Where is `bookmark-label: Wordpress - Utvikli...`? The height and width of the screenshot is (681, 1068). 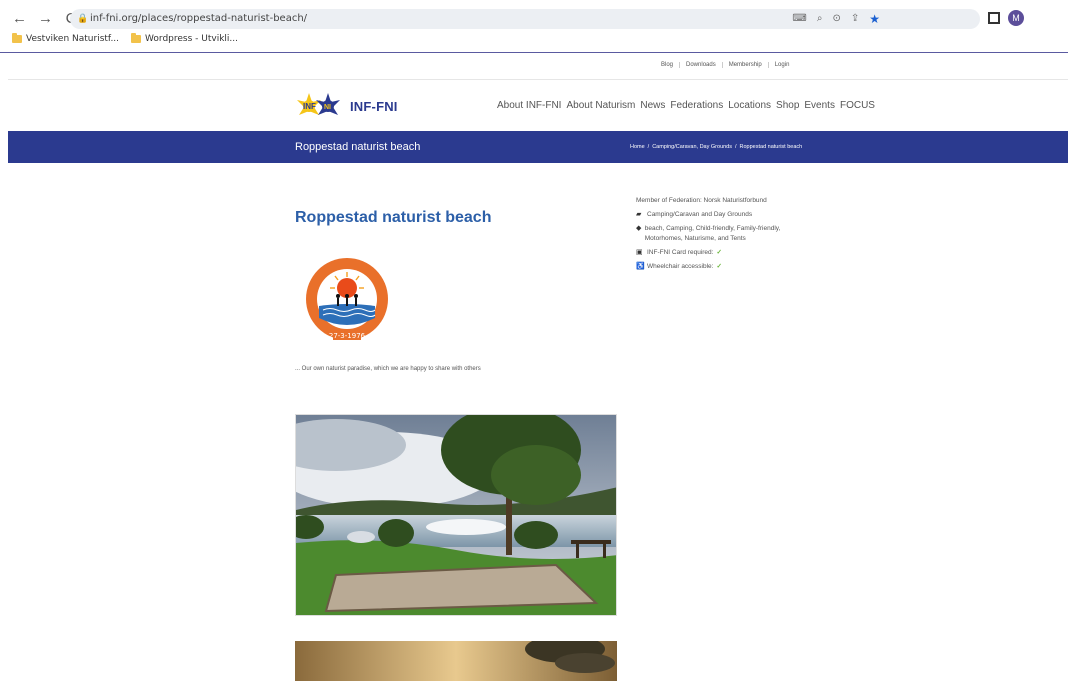 bookmark-label: Wordpress - Utvikli... is located at coordinates (192, 39).